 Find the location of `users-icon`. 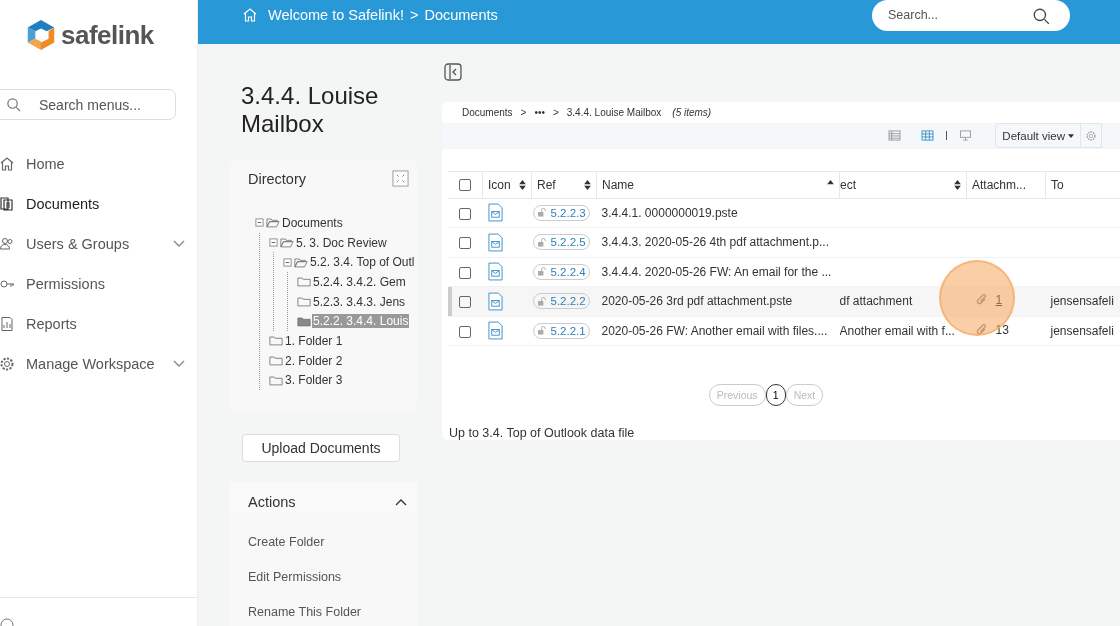

users-icon is located at coordinates (7, 243).